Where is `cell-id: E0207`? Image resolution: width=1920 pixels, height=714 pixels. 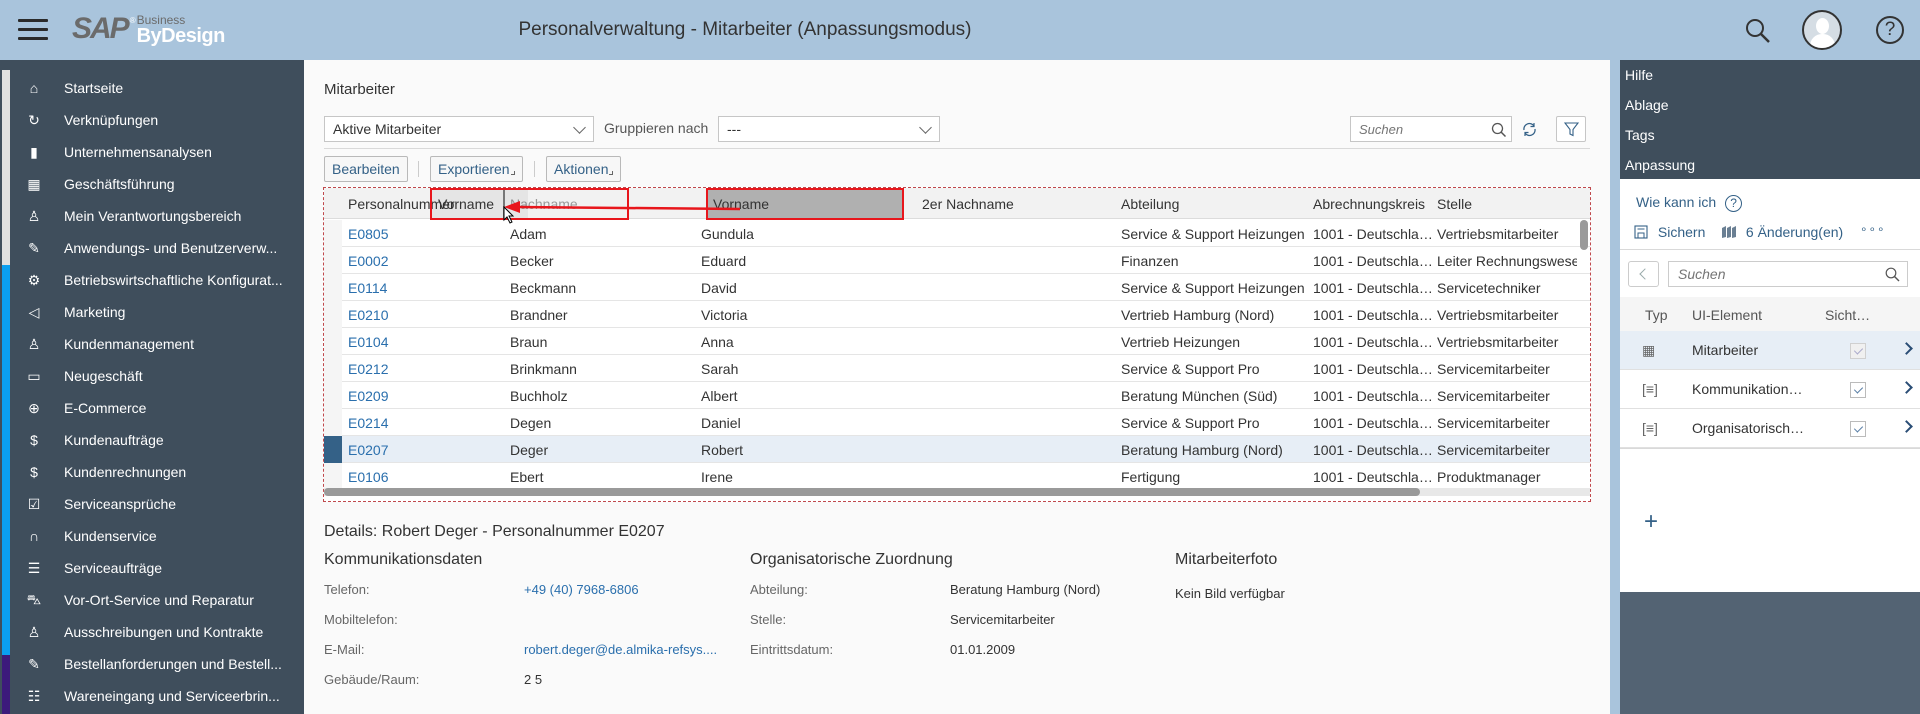 cell-id: E0207 is located at coordinates (418, 450).